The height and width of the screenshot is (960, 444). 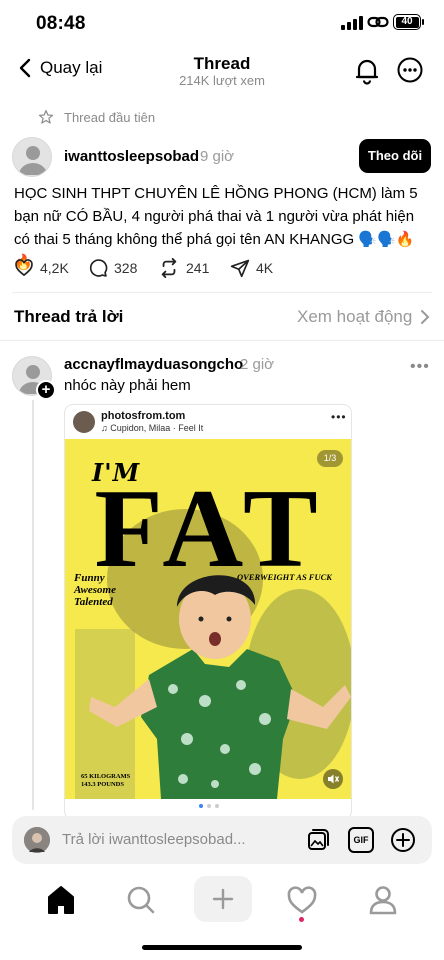 I want to click on plus-icon, so click(x=223, y=899).